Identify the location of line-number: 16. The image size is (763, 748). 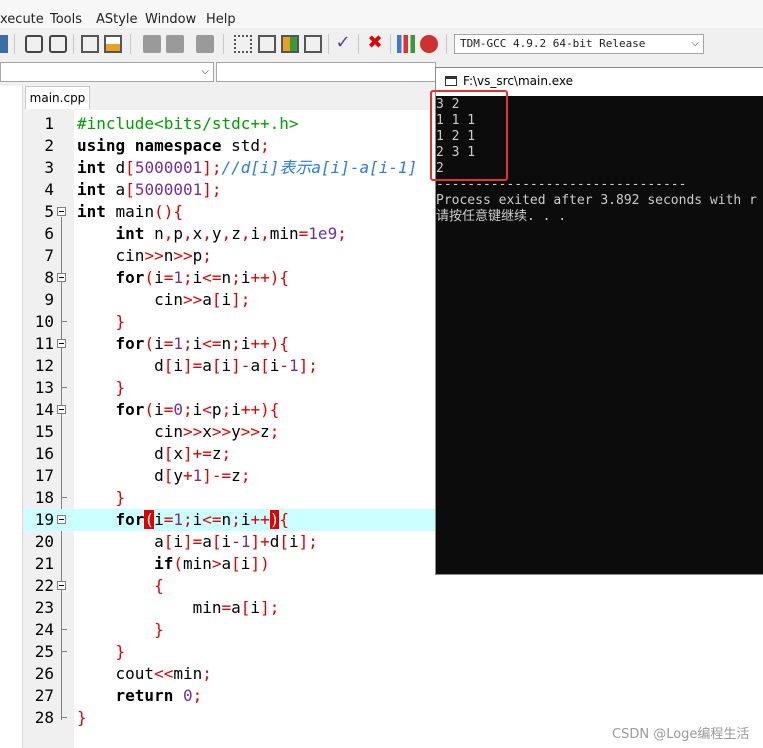
(44, 453).